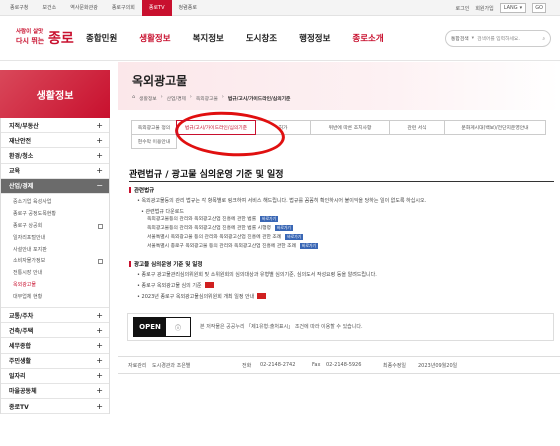 The height and width of the screenshot is (446, 560). What do you see at coordinates (20, 346) in the screenshot?
I see `sidebar-item-label: 세무종합` at bounding box center [20, 346].